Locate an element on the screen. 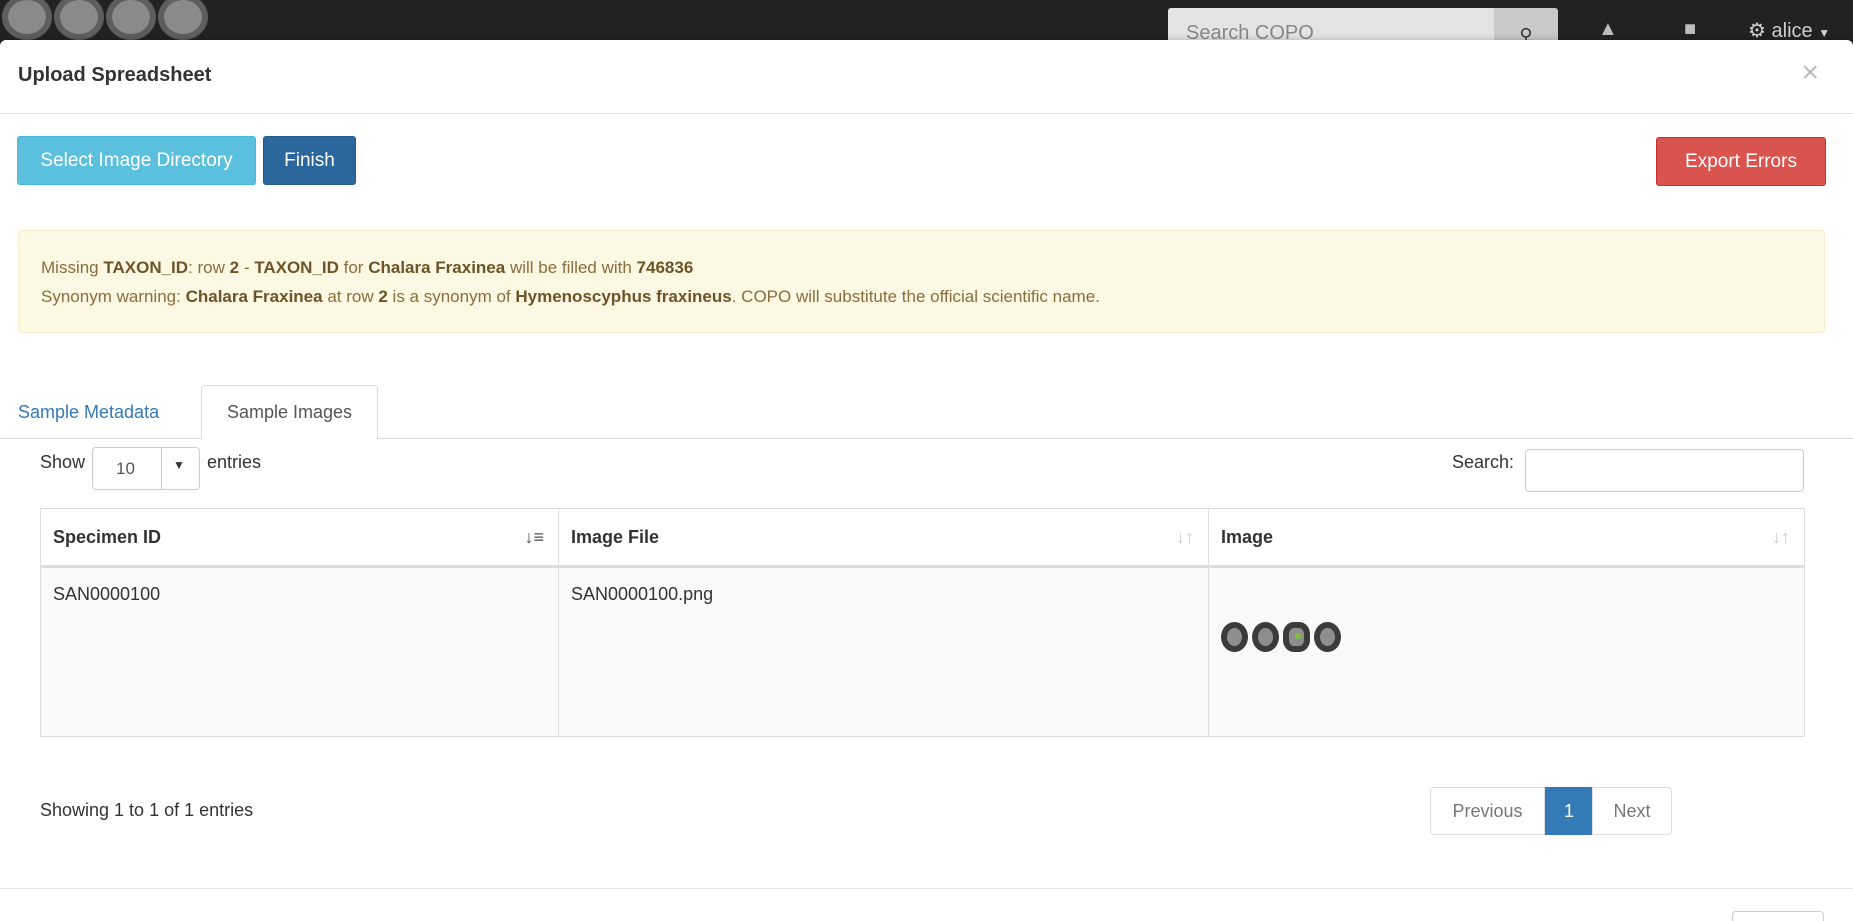 This screenshot has height=921, width=1853. cell-image is located at coordinates (1506, 651).